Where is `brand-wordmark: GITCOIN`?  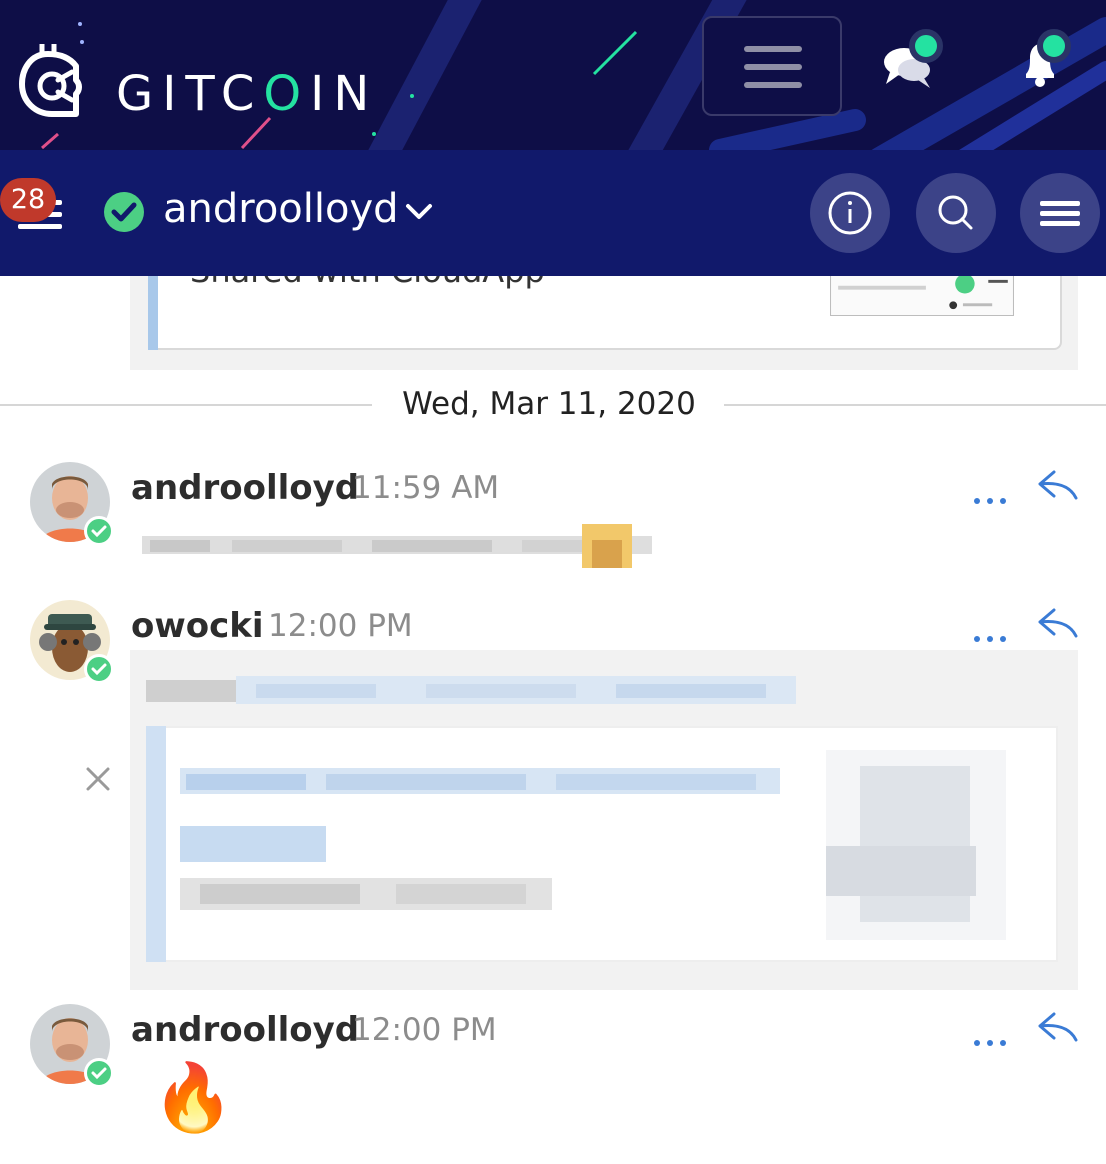
brand-wordmark: GITCOIN is located at coordinates (247, 94).